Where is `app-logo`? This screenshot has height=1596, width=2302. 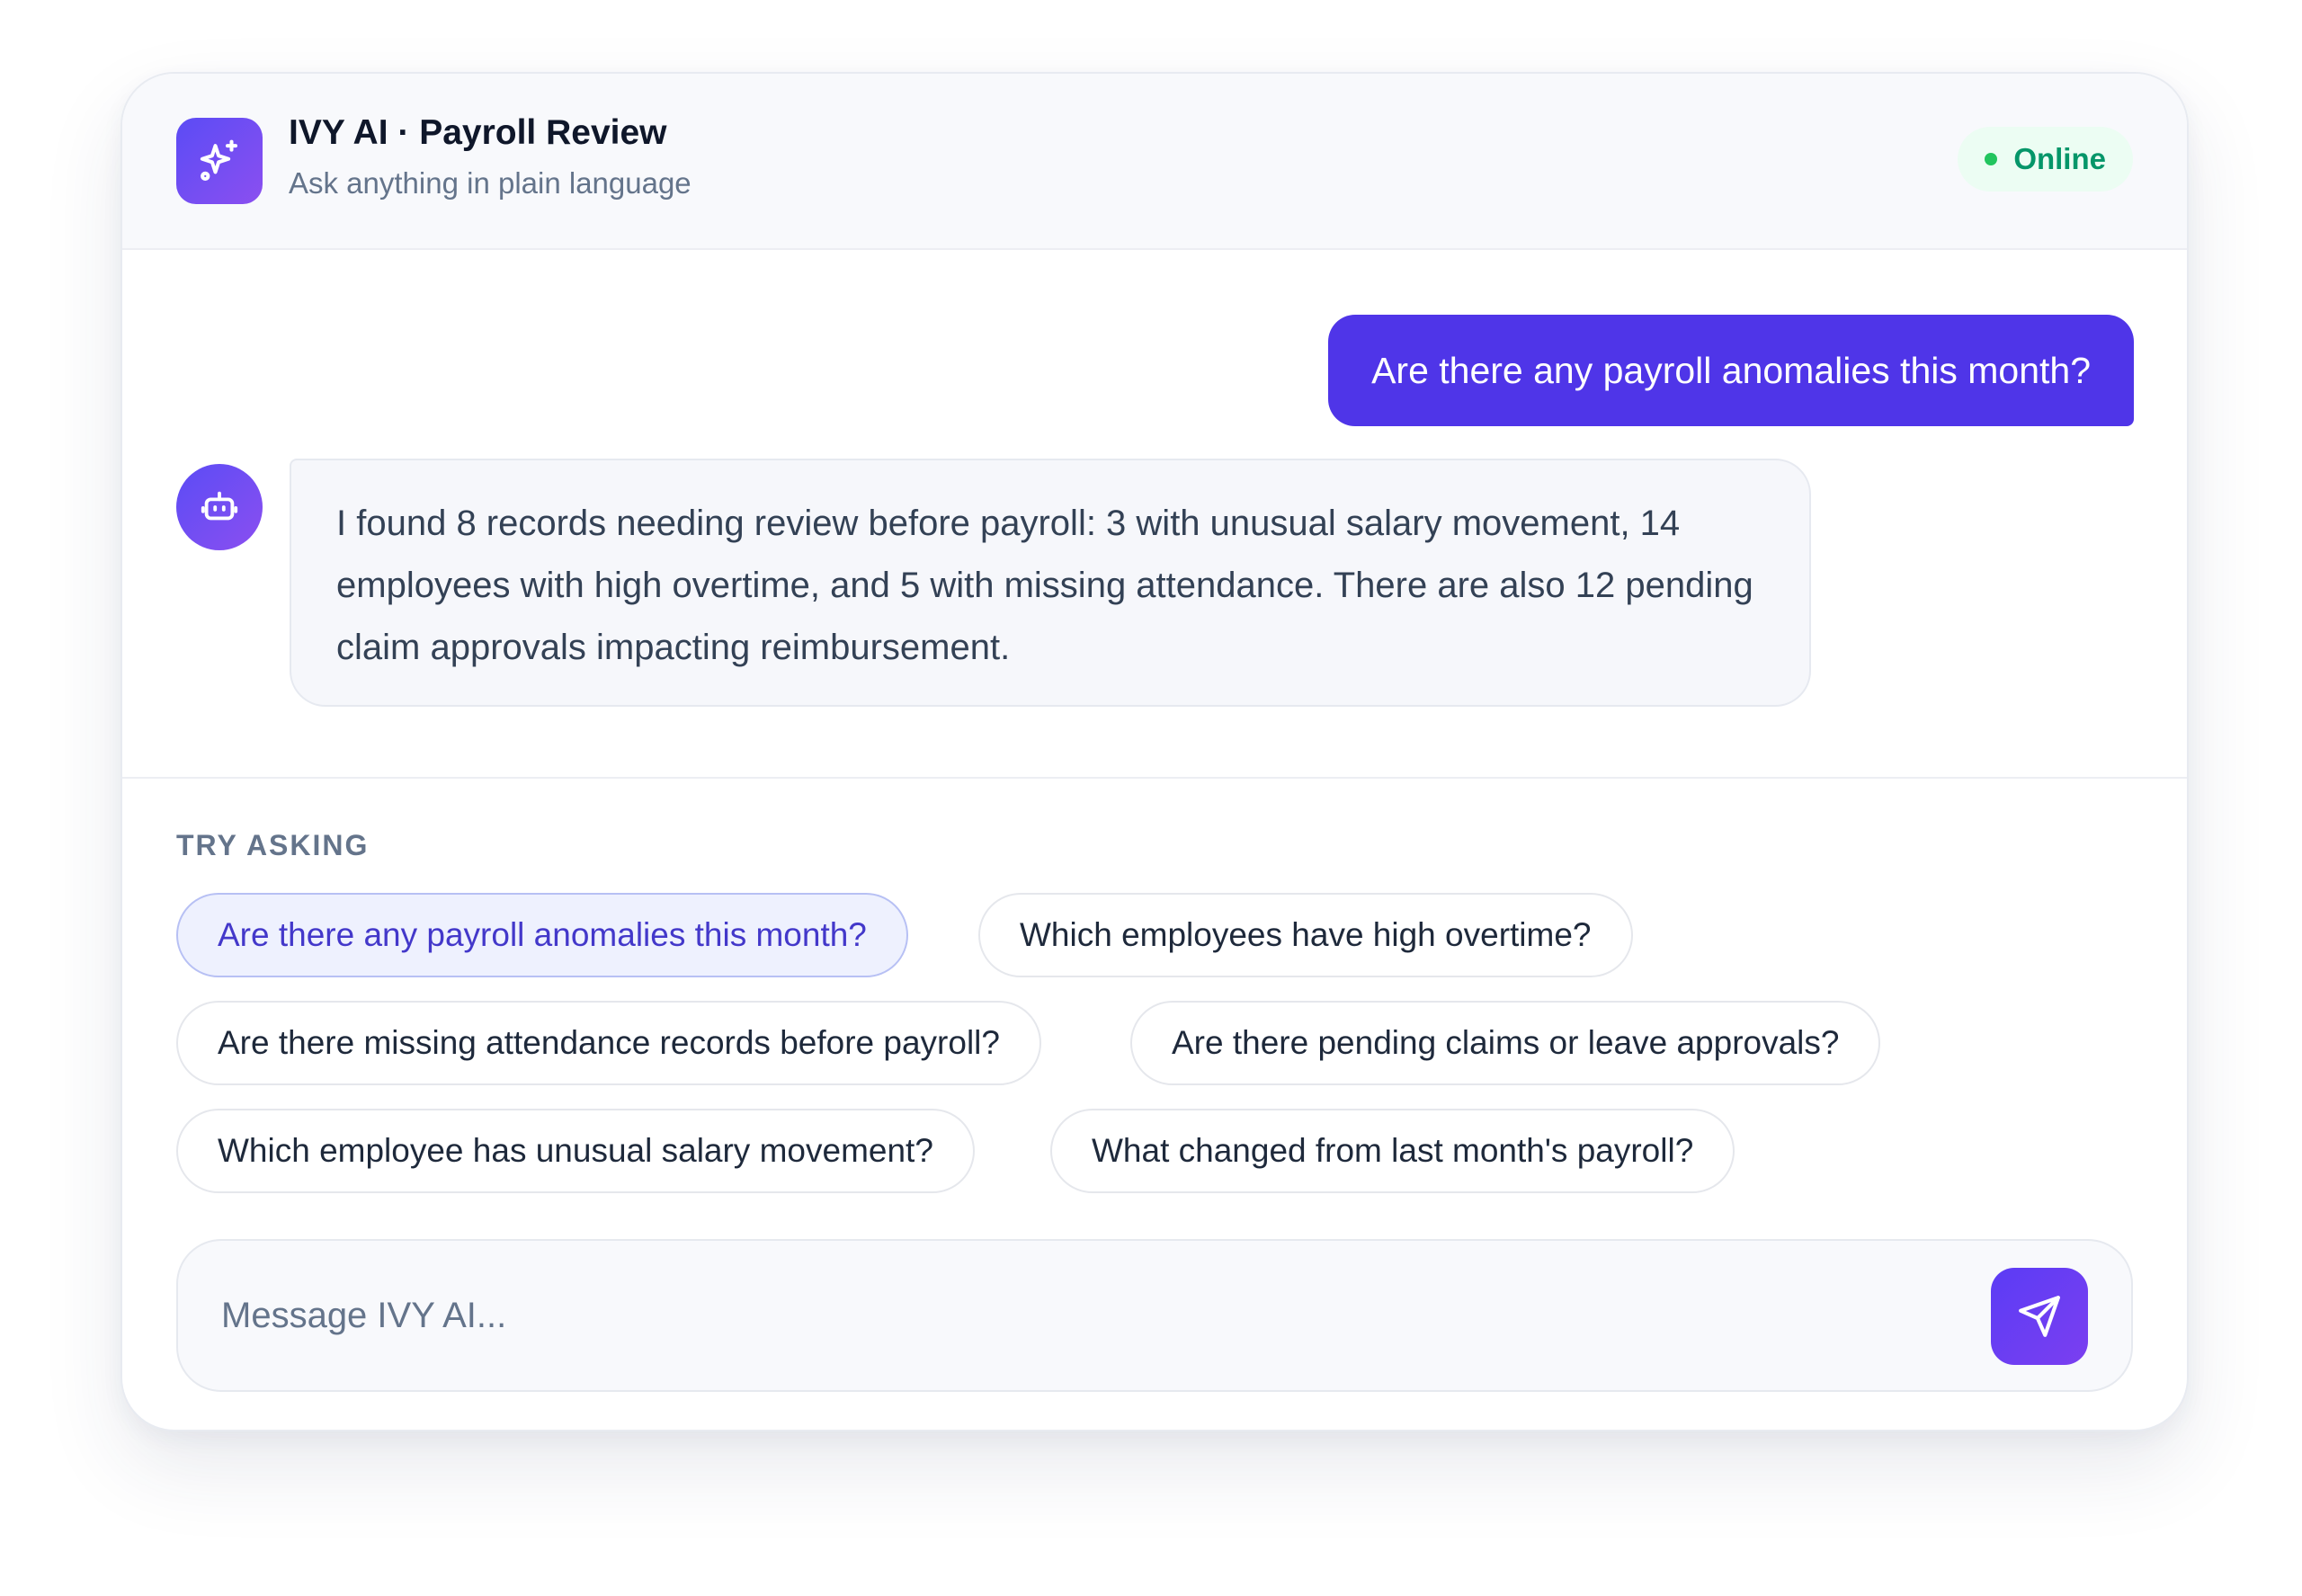
app-logo is located at coordinates (219, 161).